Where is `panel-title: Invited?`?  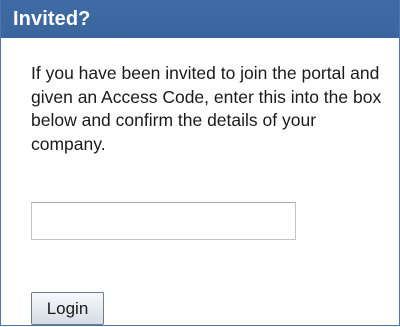
panel-title: Invited? is located at coordinates (200, 19).